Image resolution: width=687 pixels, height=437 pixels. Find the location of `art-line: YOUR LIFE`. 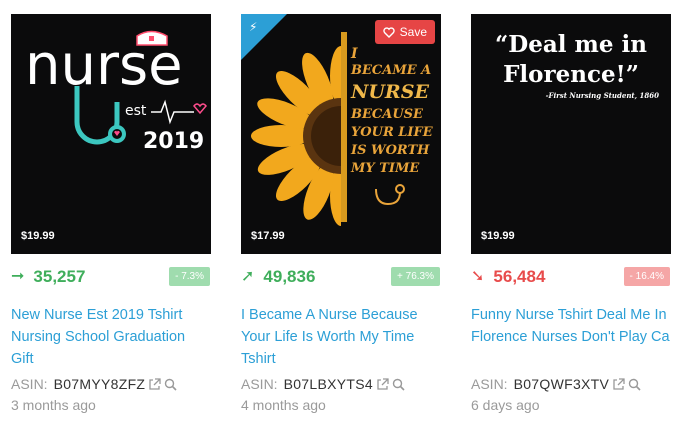

art-line: YOUR LIFE is located at coordinates (392, 132).